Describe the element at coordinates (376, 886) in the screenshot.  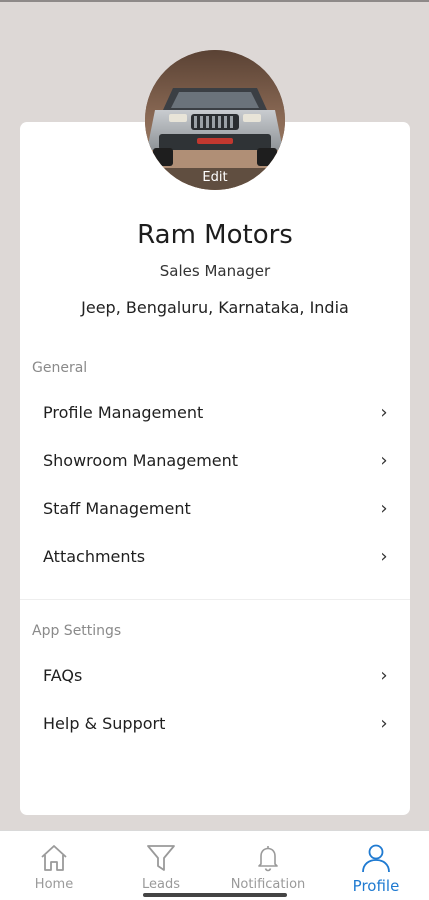
I see `nav-profile-label: Profile` at that location.